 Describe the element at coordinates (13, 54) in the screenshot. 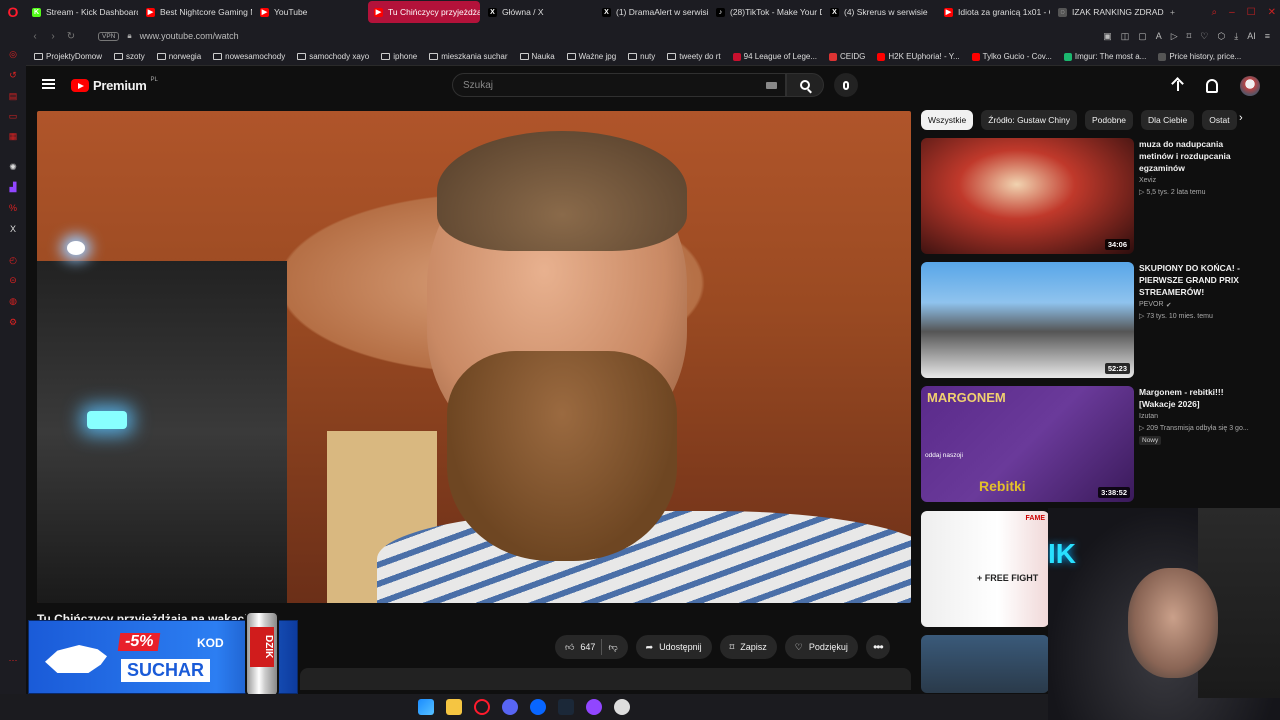

I see `messenger-icon: ◎` at that location.